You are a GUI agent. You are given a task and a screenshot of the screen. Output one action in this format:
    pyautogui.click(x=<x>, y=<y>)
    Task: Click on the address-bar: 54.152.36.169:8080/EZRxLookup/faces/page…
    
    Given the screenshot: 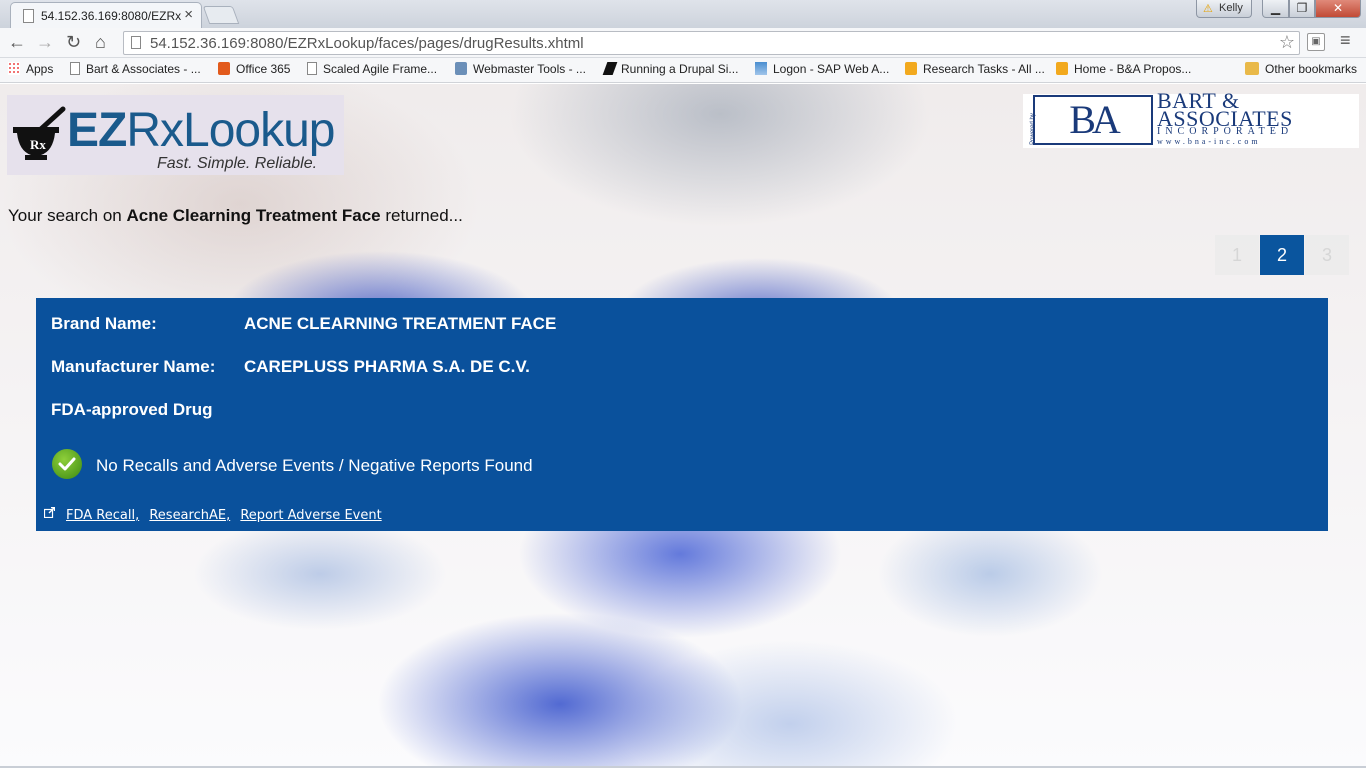 What is the action you would take?
    pyautogui.click(x=711, y=43)
    